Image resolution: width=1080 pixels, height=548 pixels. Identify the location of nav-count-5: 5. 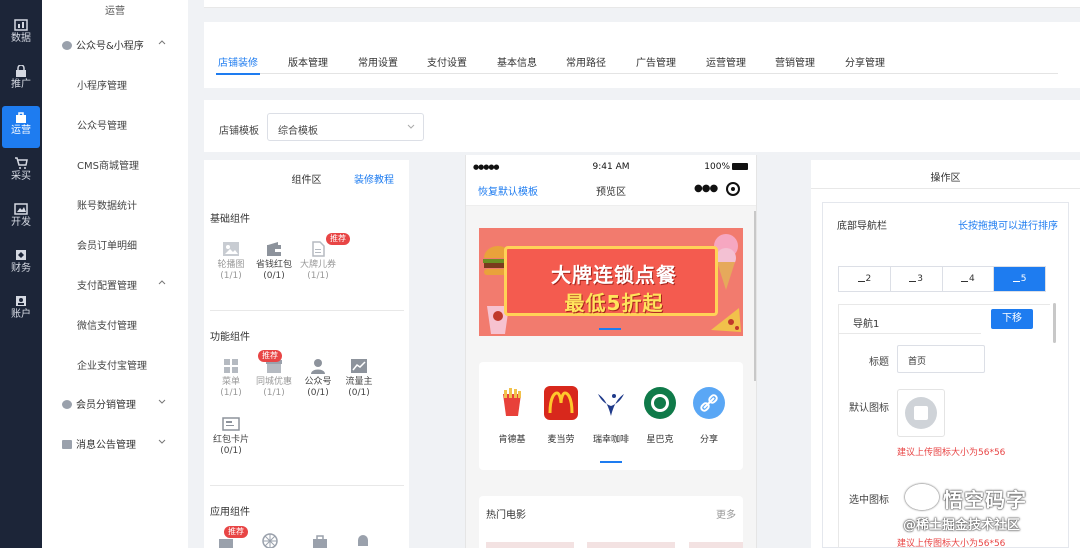
(1019, 279).